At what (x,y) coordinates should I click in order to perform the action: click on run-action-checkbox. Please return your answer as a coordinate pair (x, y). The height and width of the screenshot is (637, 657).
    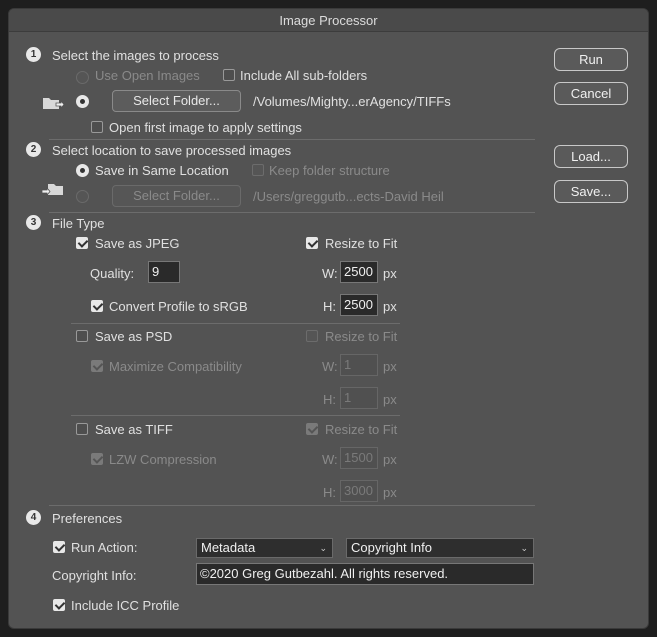
    Looking at the image, I should click on (59, 548).